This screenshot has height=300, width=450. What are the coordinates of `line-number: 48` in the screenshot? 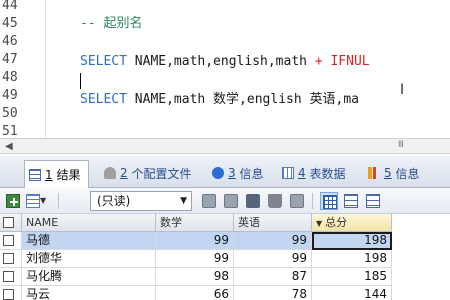 It's located at (10, 77).